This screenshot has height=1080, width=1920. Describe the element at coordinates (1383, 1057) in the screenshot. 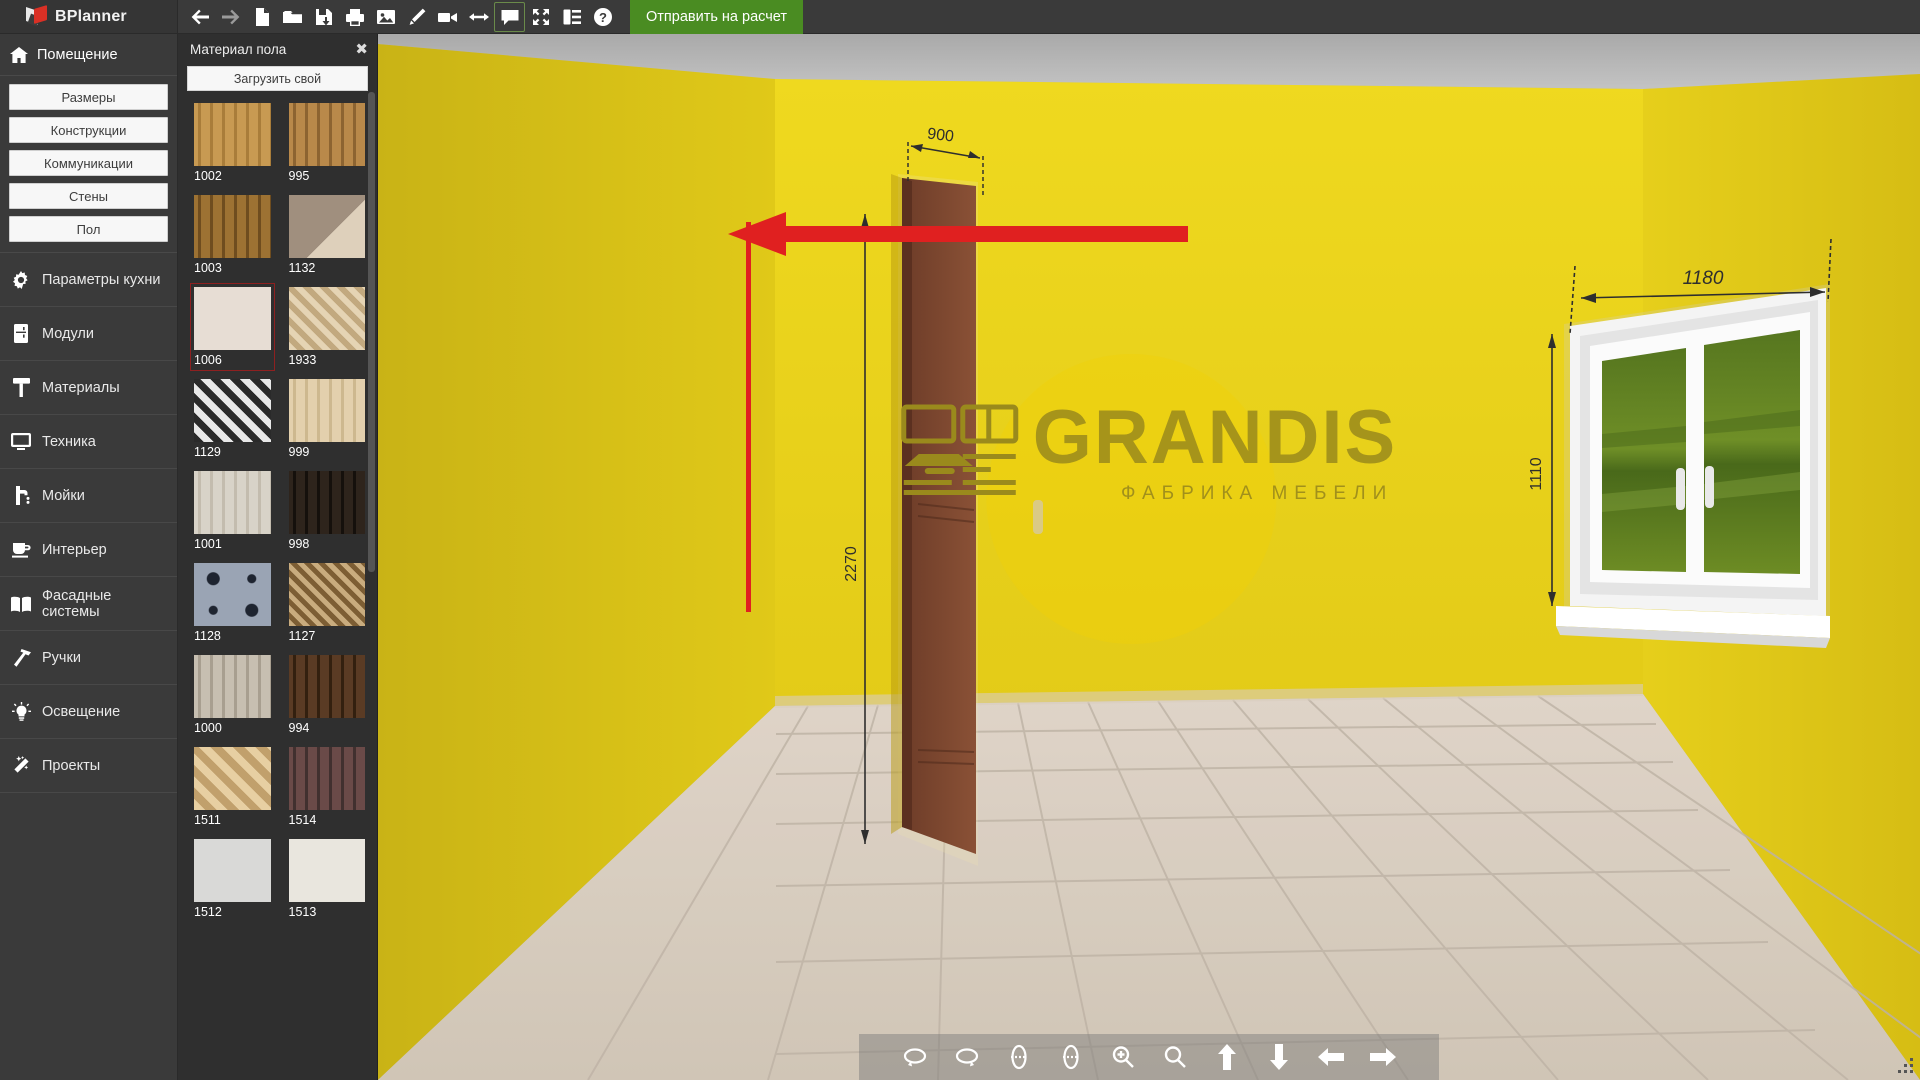

I see `move-right-icon` at that location.